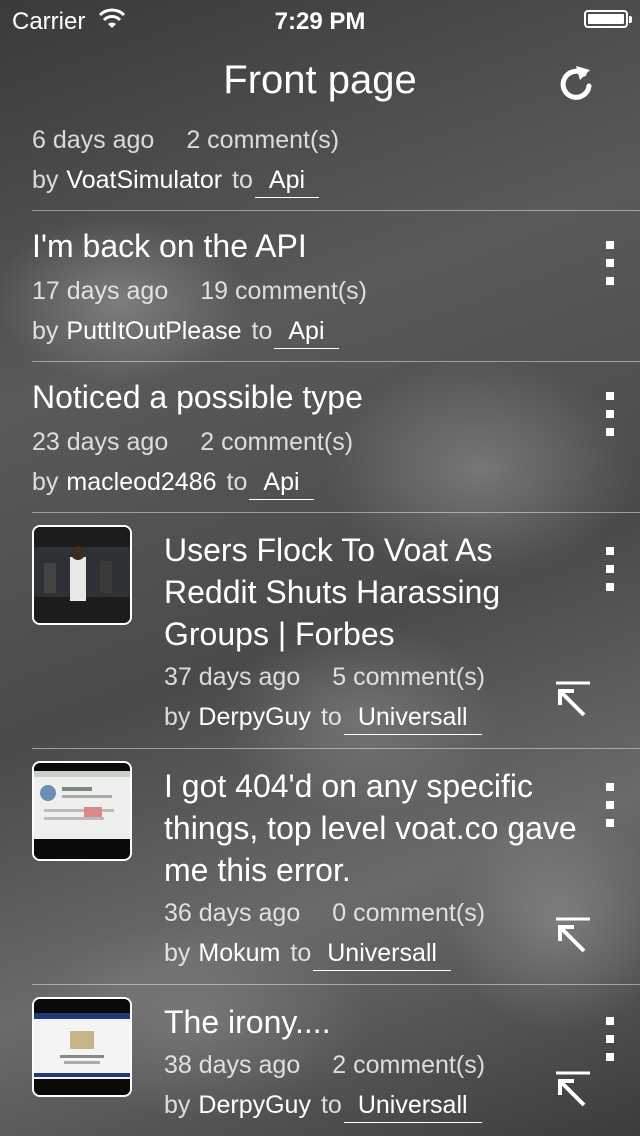 The image size is (640, 1136). What do you see at coordinates (283, 291) in the screenshot?
I see `post-comments: 19 comment(s)` at bounding box center [283, 291].